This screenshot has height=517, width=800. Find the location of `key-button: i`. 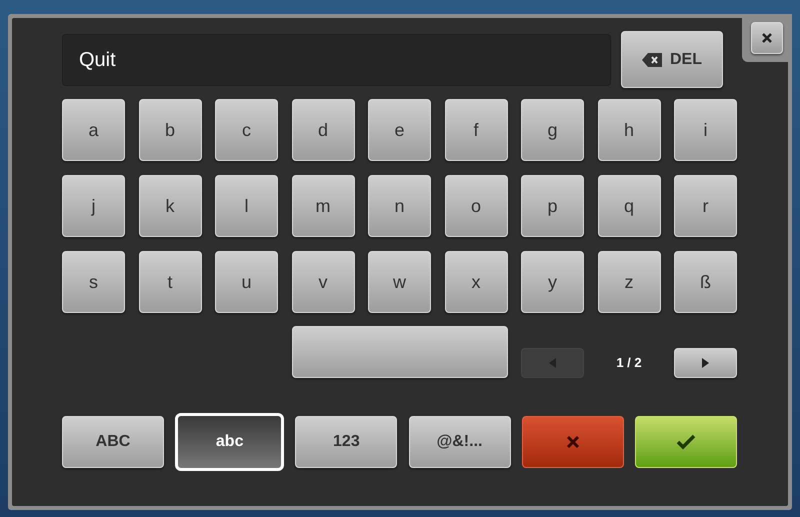

key-button: i is located at coordinates (705, 130).